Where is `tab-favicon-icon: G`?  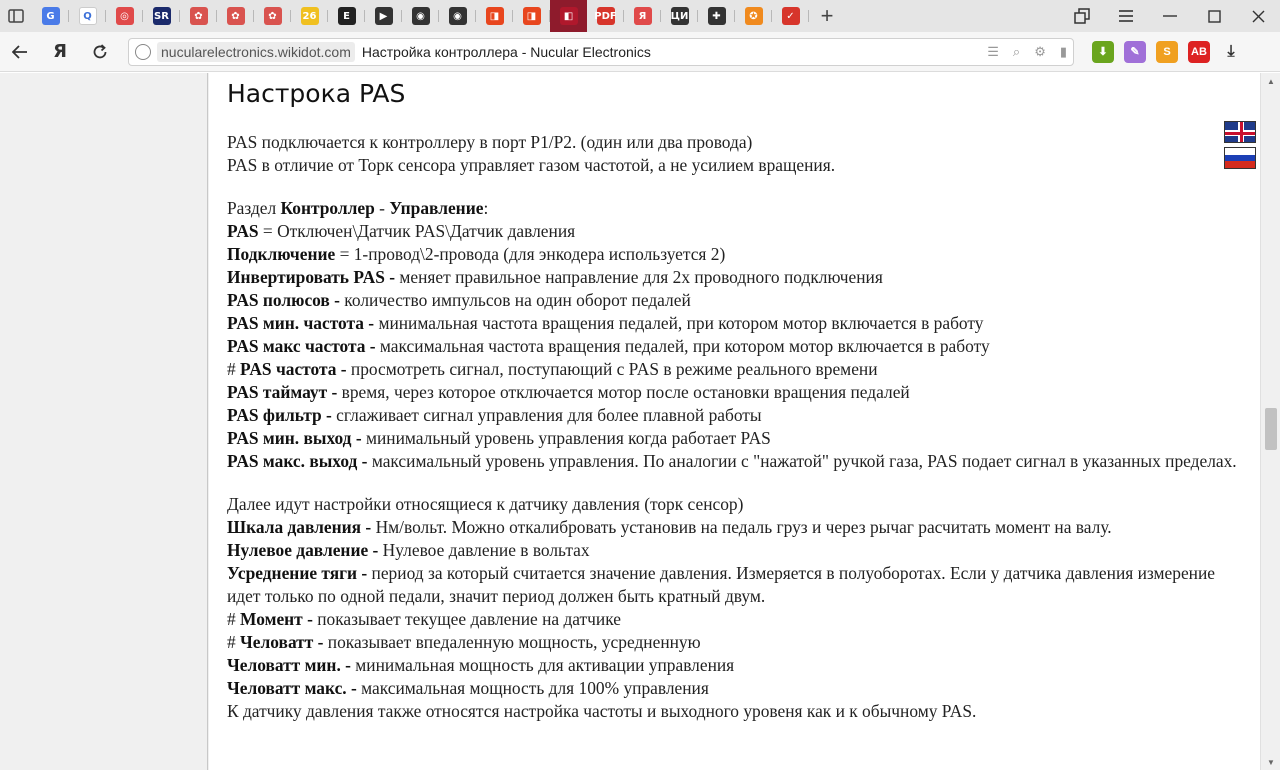
tab-favicon-icon: G is located at coordinates (50, 16).